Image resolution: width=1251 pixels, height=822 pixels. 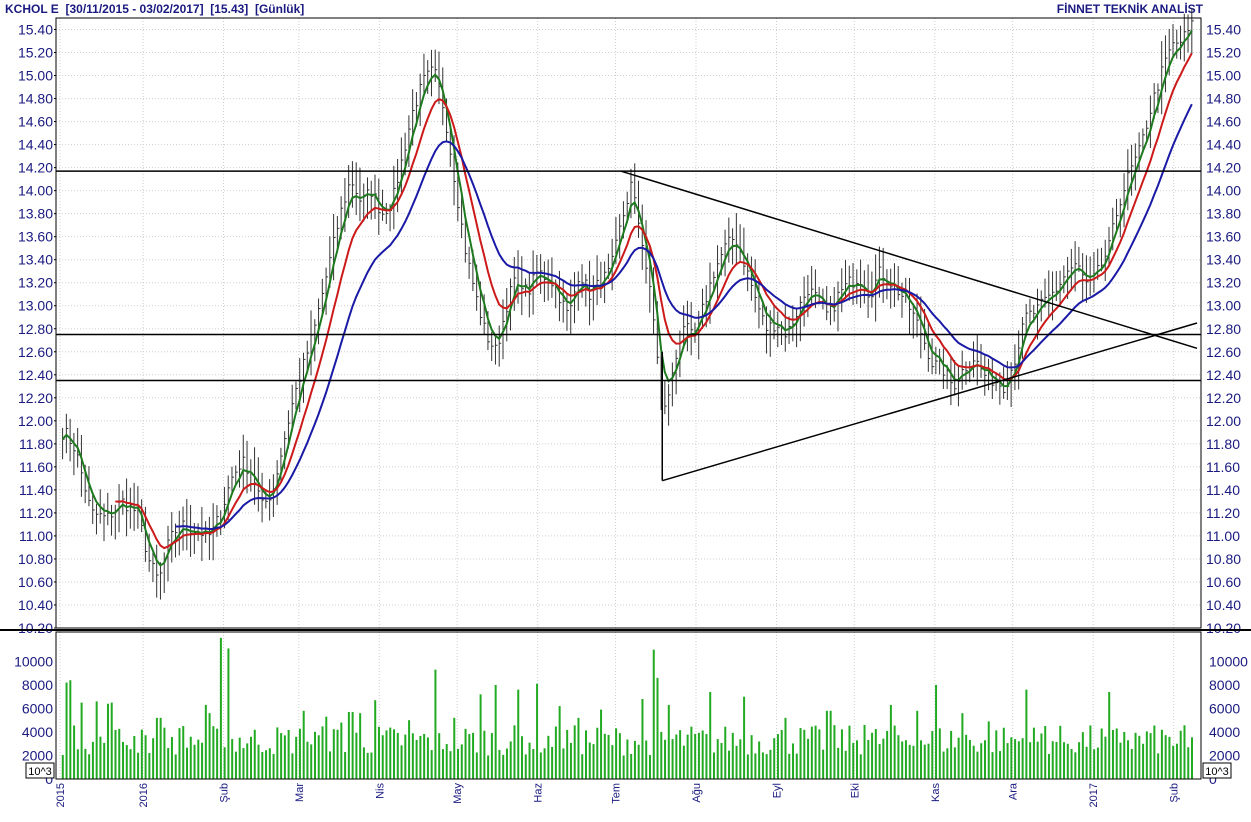 I want to click on y-tick-label-left: 11.60, so click(x=36, y=467).